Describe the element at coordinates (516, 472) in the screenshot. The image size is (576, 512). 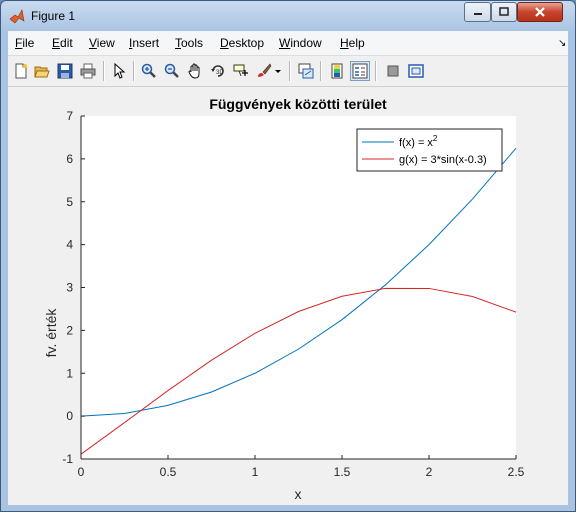
I see `x-tick-label: 2.5` at that location.